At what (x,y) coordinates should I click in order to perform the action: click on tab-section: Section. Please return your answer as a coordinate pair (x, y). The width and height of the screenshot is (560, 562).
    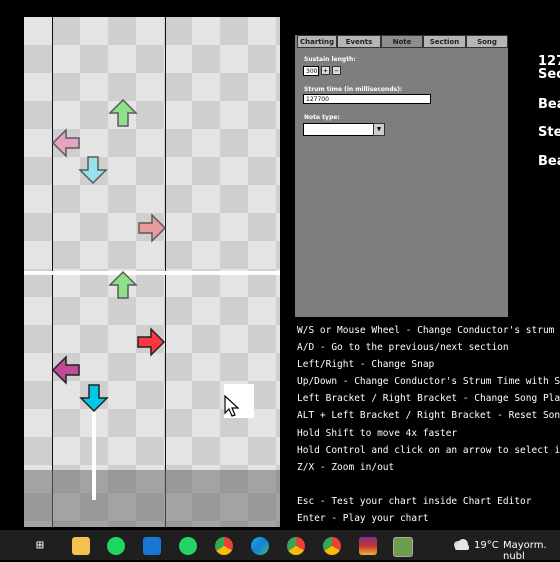
    Looking at the image, I should click on (444, 41).